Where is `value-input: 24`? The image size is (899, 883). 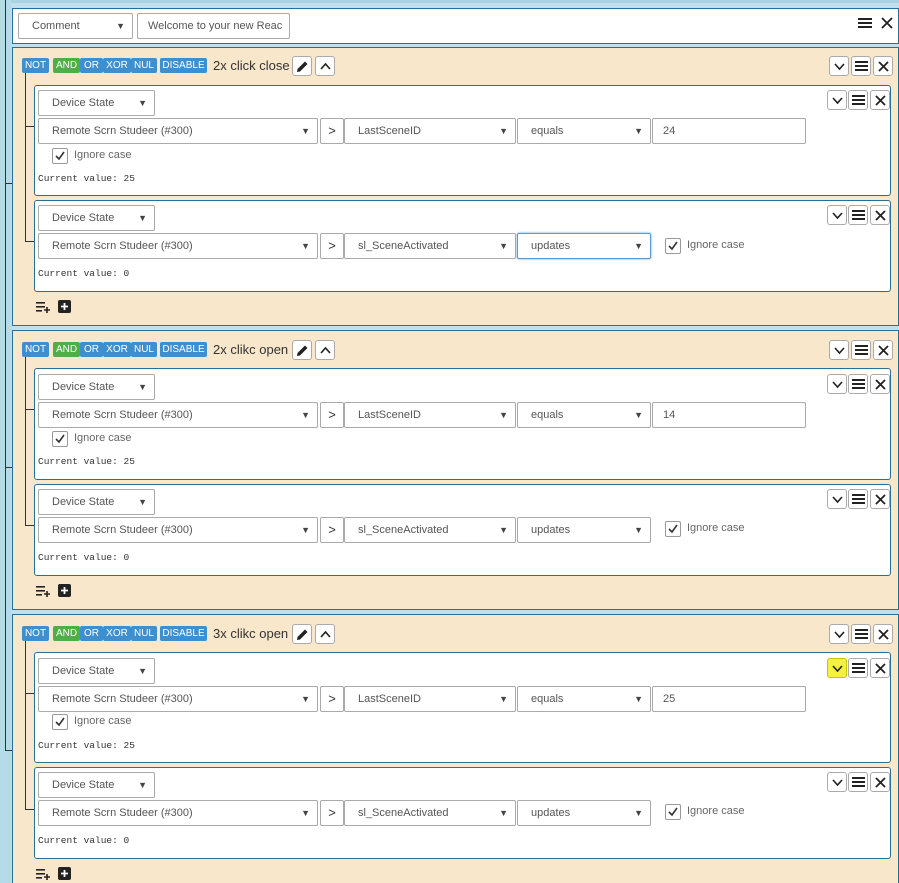
value-input: 24 is located at coordinates (729, 131).